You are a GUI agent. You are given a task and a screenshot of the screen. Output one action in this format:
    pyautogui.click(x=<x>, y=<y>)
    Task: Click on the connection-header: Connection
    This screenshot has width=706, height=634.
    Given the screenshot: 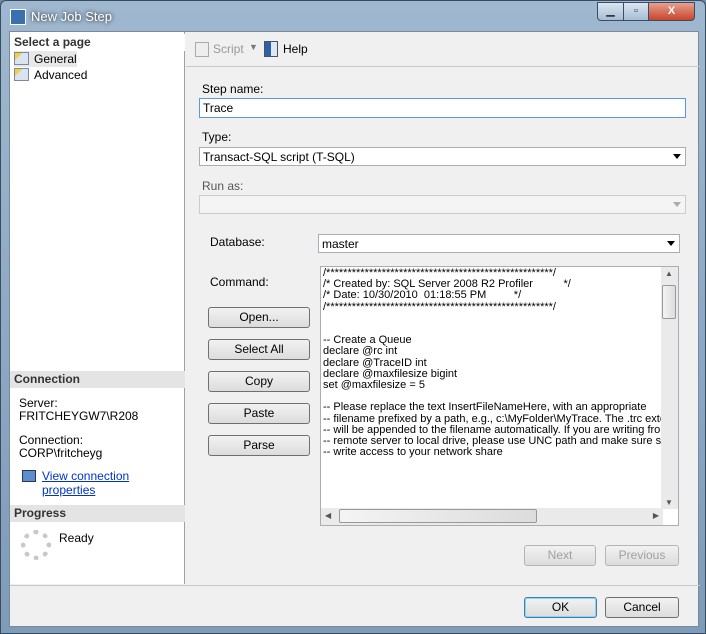 What is the action you would take?
    pyautogui.click(x=97, y=379)
    